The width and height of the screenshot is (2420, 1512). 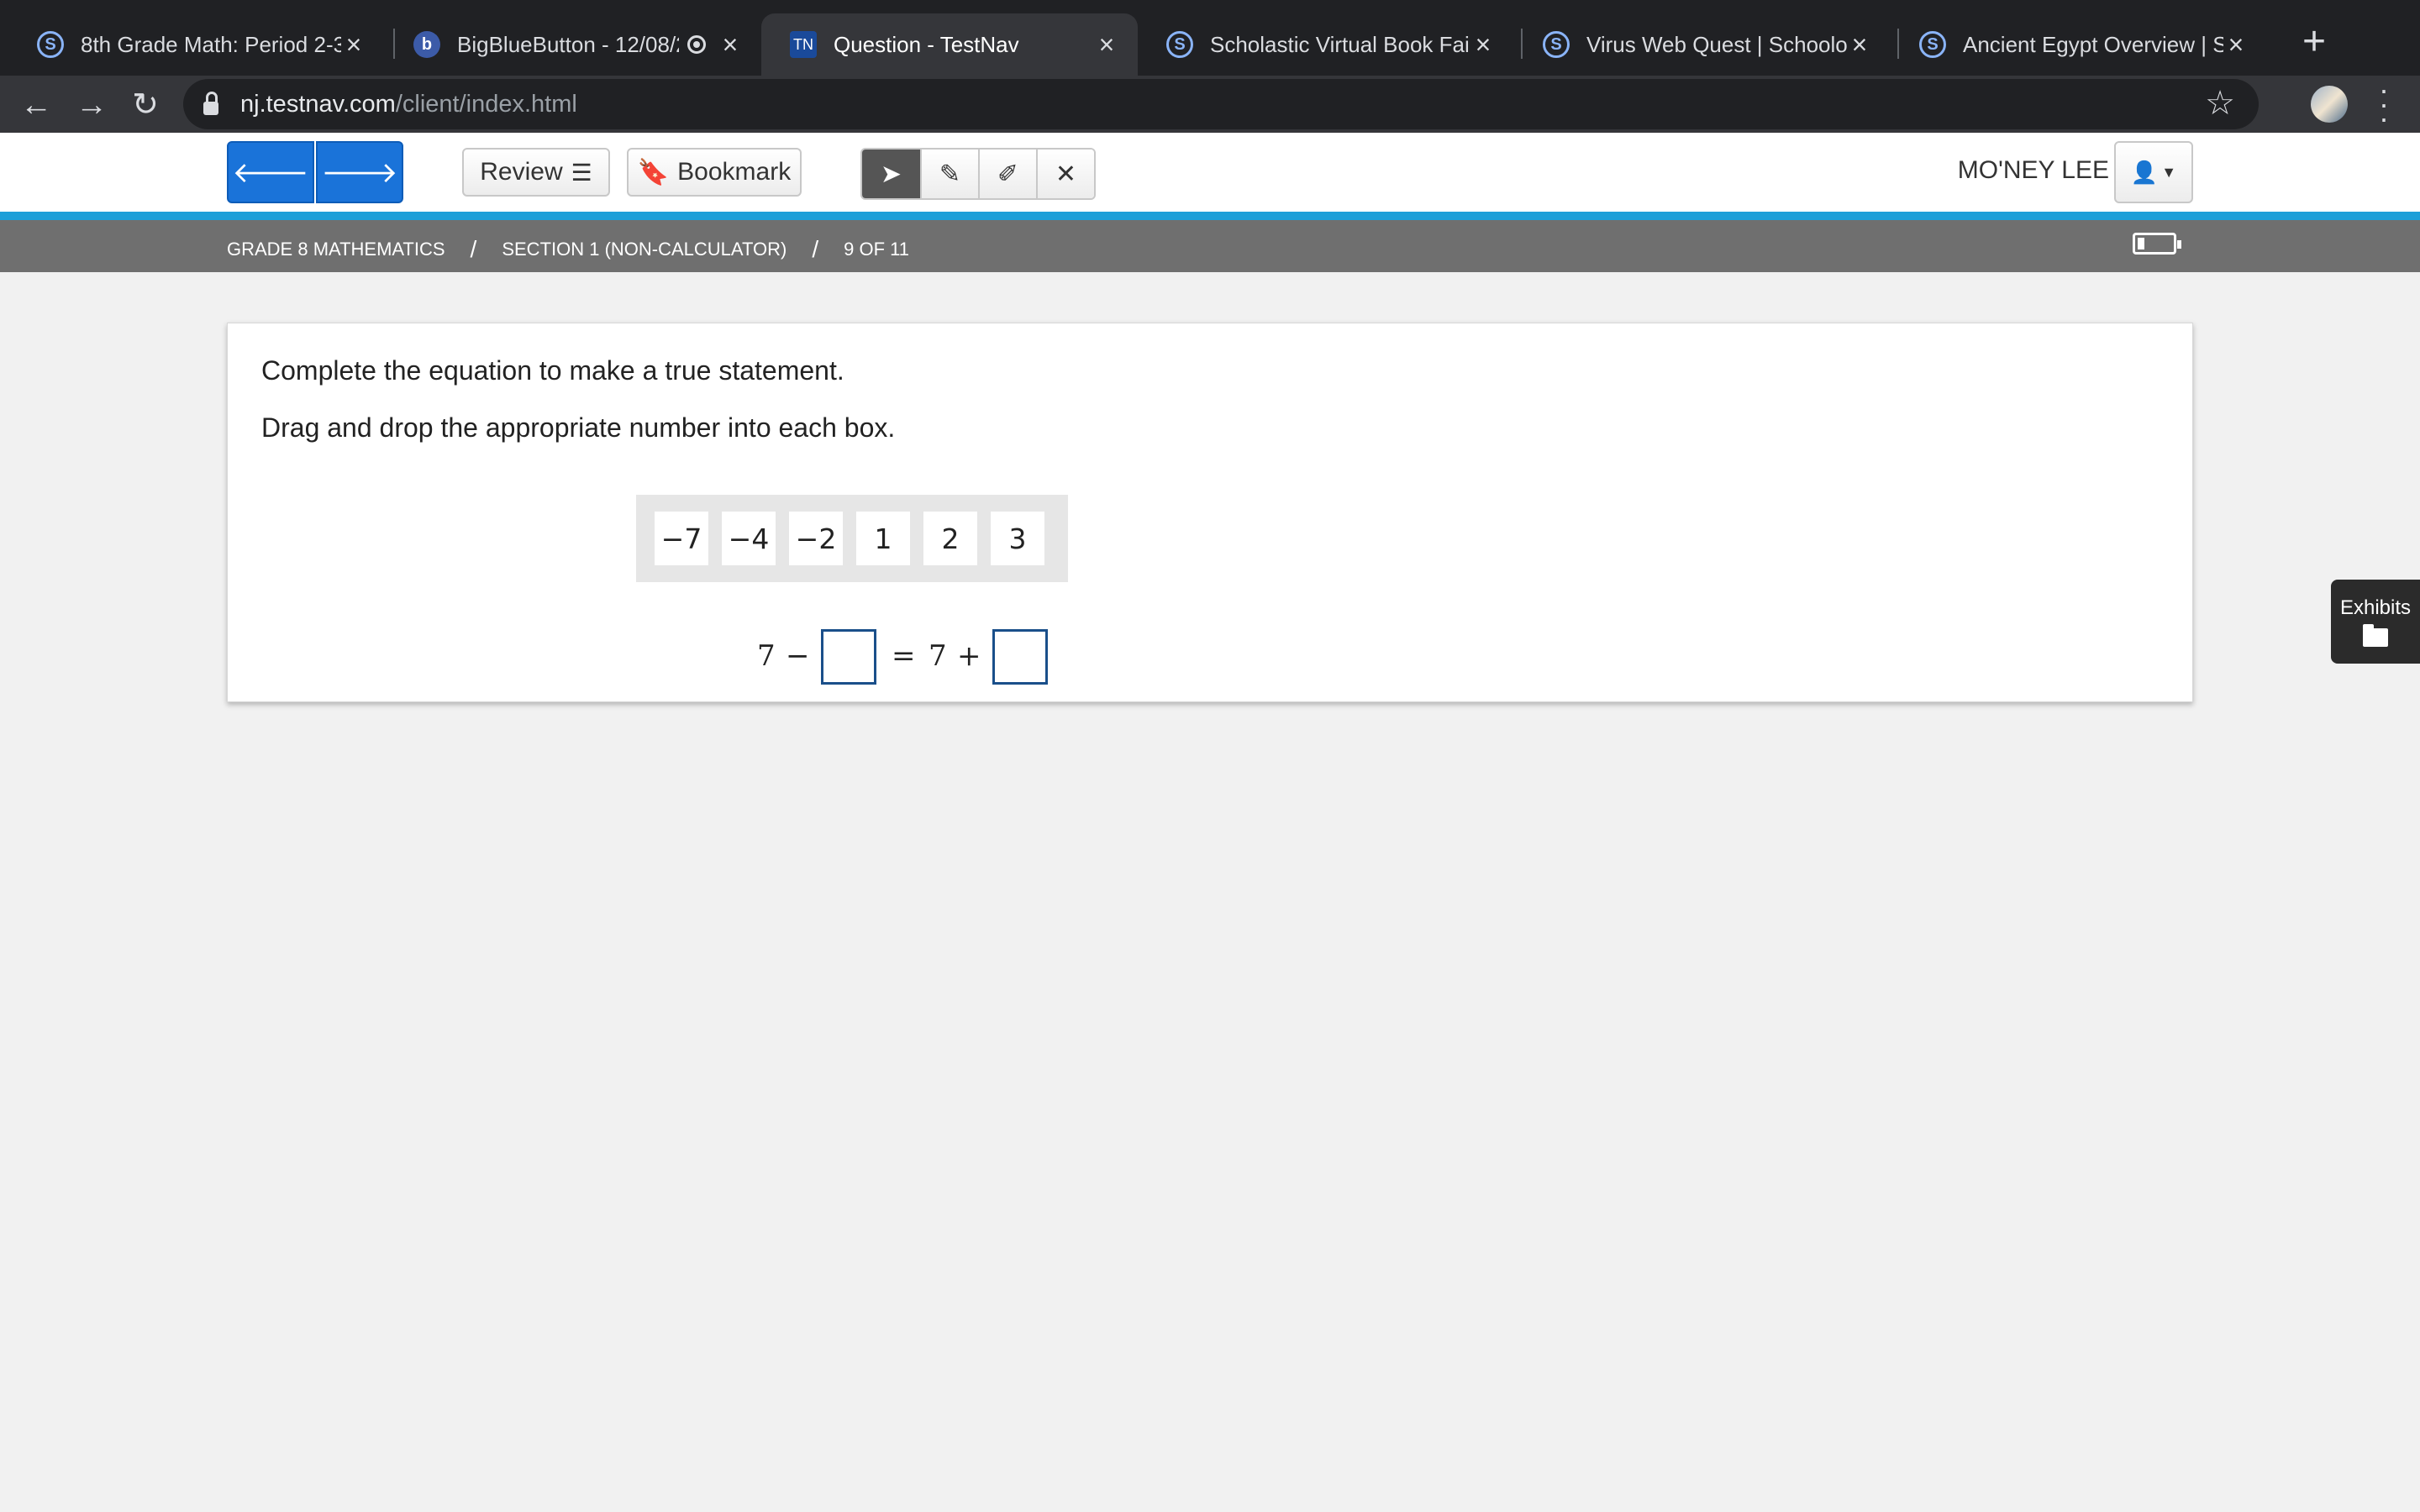 I want to click on question-nav: 🡐 🡒, so click(x=315, y=172).